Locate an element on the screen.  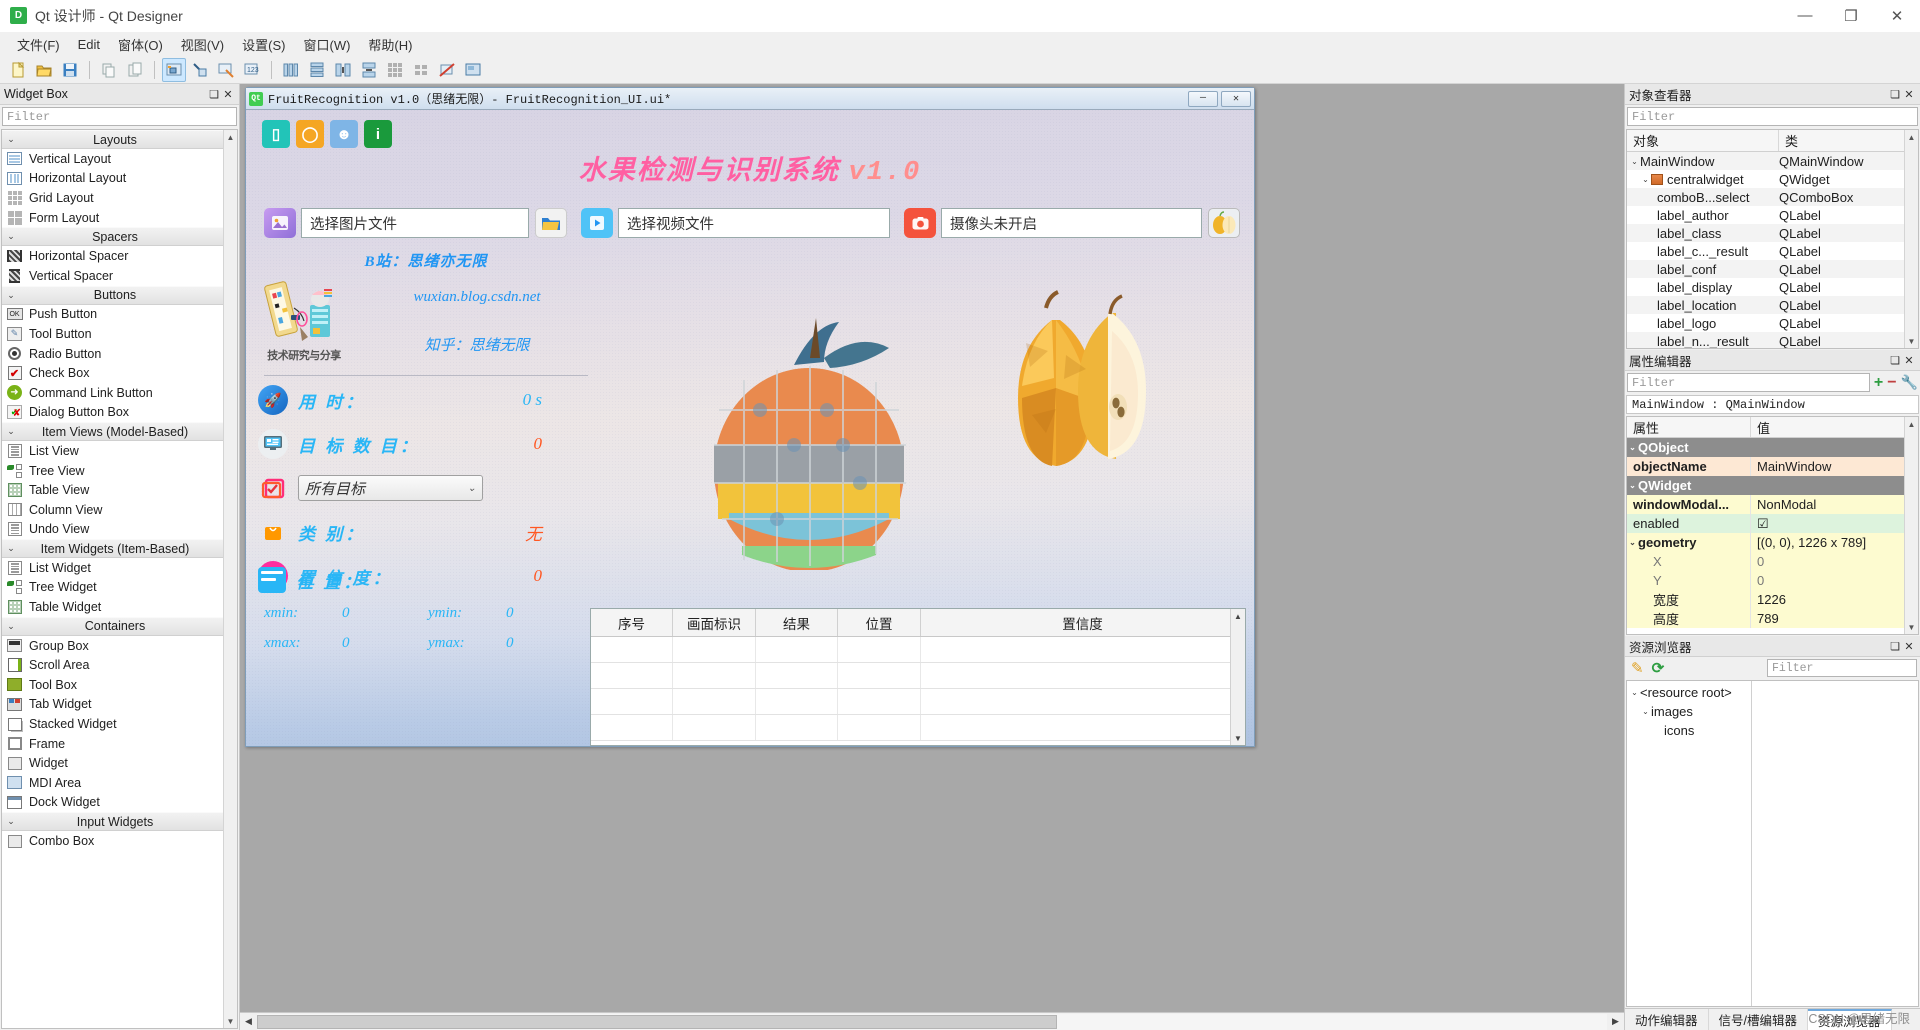
widget-item-command-link-button: ➜ Command Link Button is located at coordinates (115, 393).